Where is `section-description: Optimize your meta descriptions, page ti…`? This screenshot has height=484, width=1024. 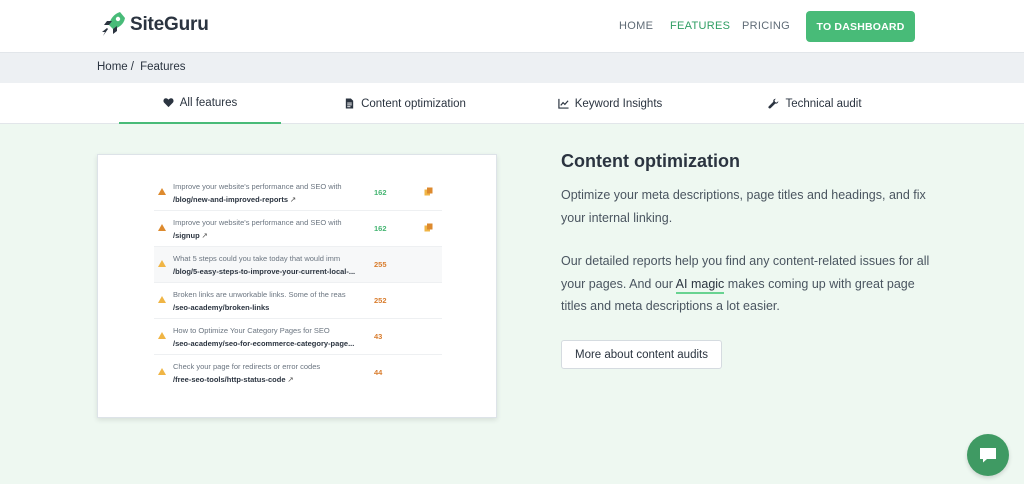
section-description: Optimize your meta descriptions, page ti… is located at coordinates (743, 206).